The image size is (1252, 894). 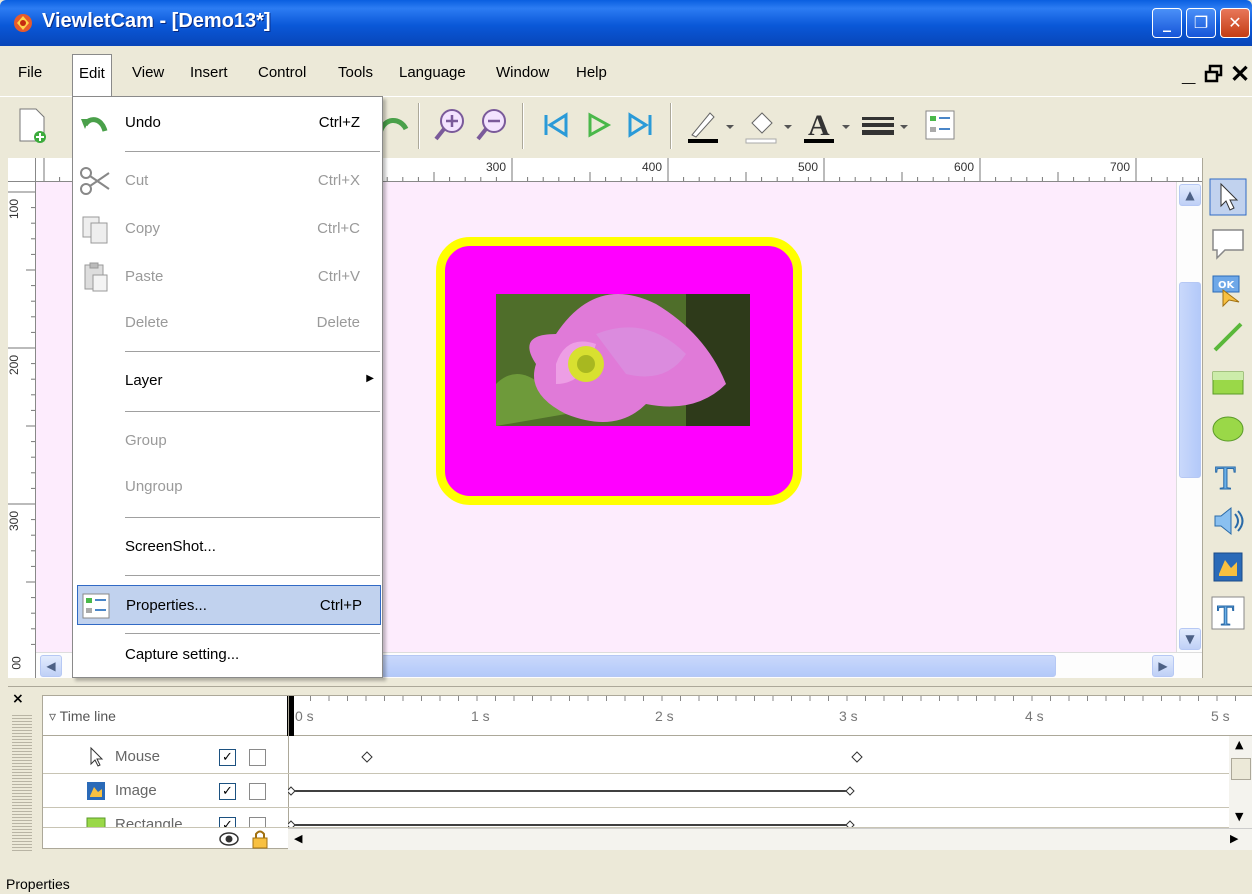 I want to click on timeline-close-icon: ×, so click(x=18, y=699).